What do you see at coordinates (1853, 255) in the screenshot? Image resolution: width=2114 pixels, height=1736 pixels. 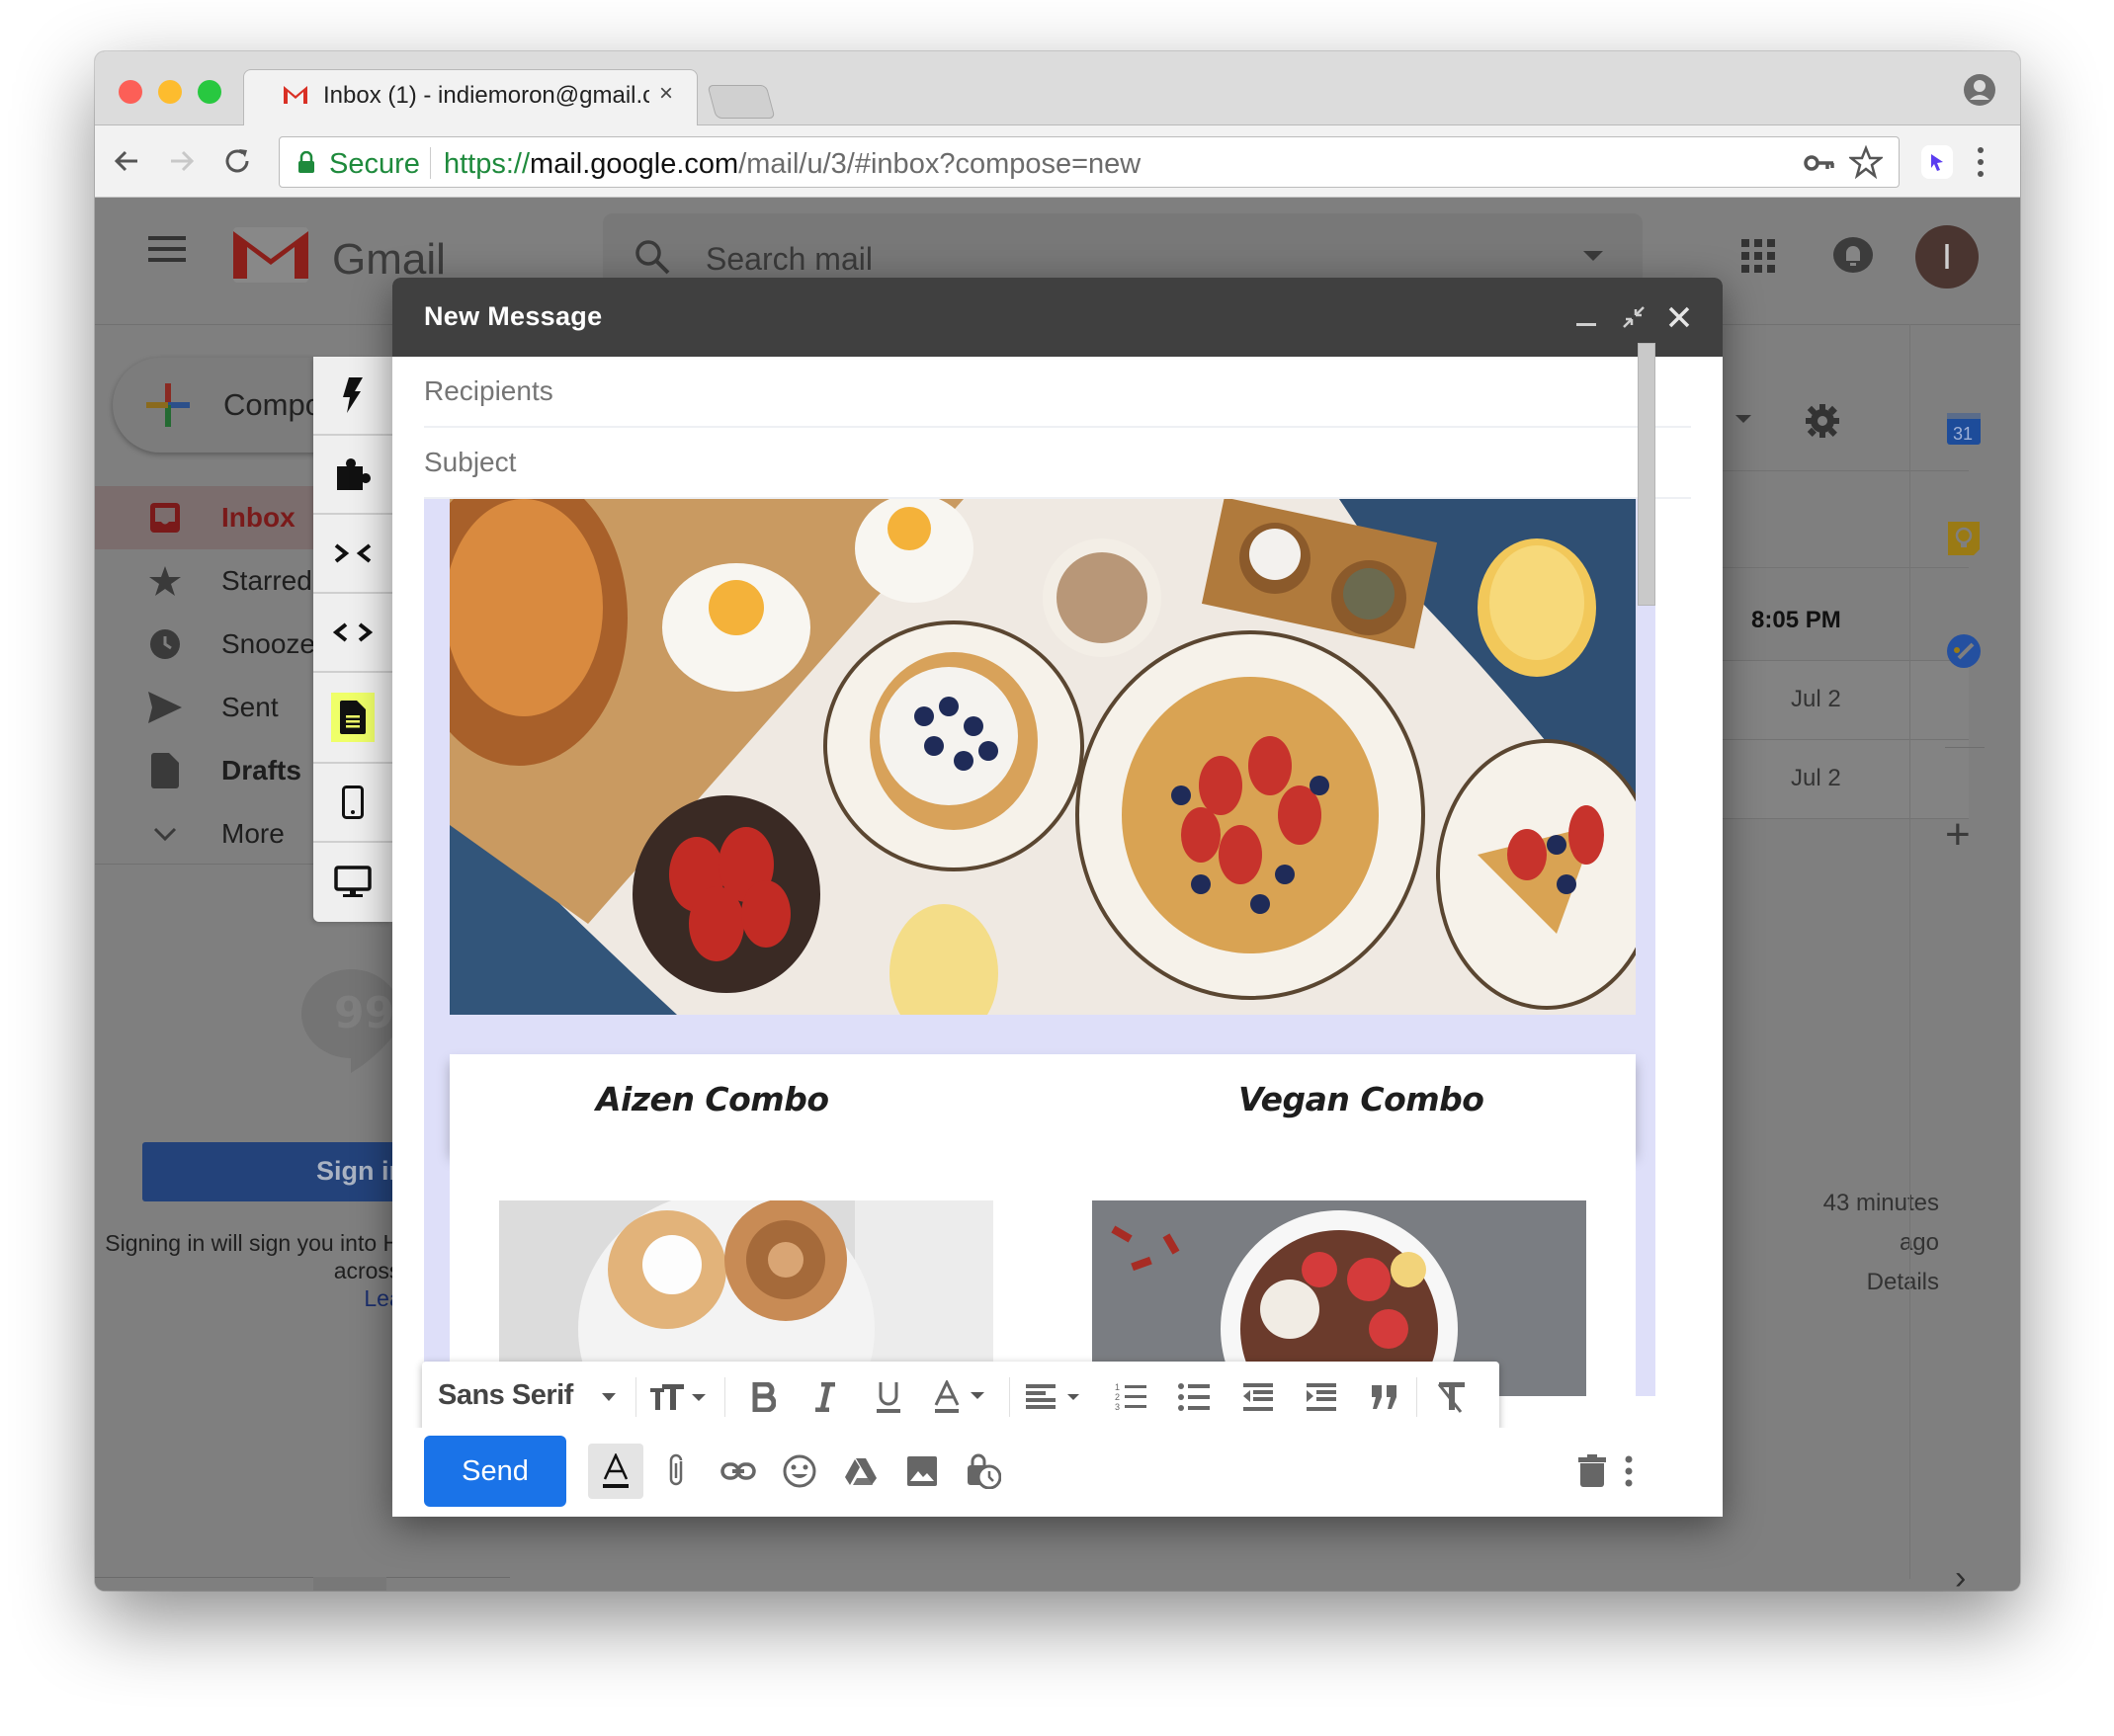 I see `notifications-bell-icon` at bounding box center [1853, 255].